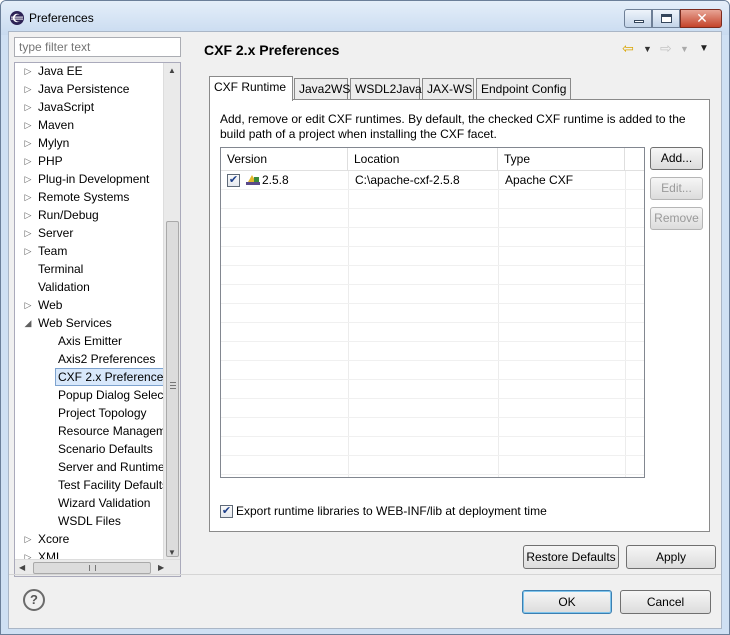 The width and height of the screenshot is (730, 635). I want to click on back-arrow-icon: ⇦, so click(628, 48).